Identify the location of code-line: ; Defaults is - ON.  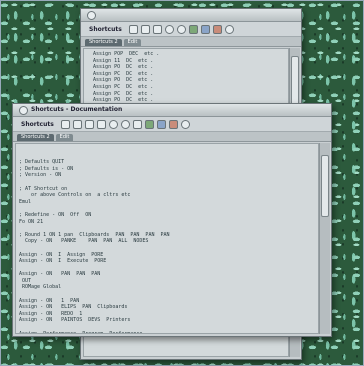
(46, 168).